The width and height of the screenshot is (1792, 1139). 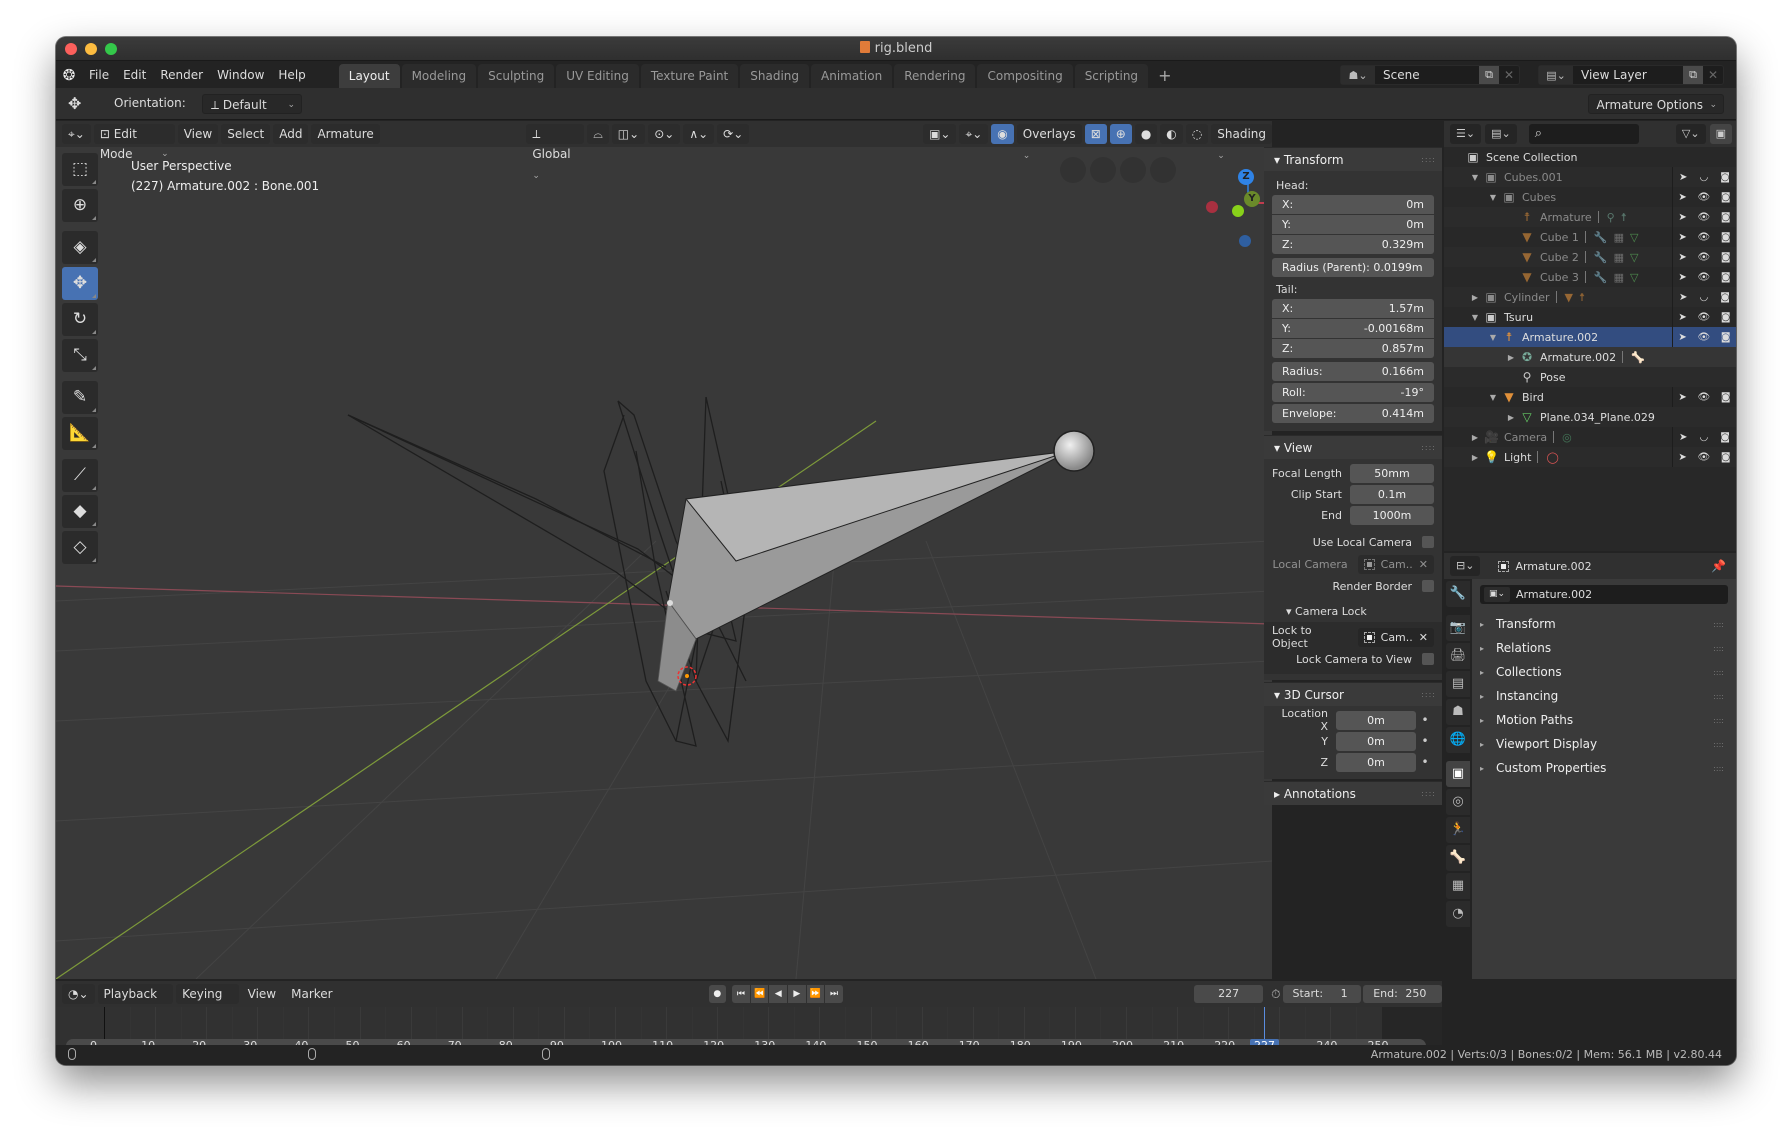 What do you see at coordinates (1590, 357) in the screenshot?
I see `outliner-item: ▶ ✪ Armature.002 🦴` at bounding box center [1590, 357].